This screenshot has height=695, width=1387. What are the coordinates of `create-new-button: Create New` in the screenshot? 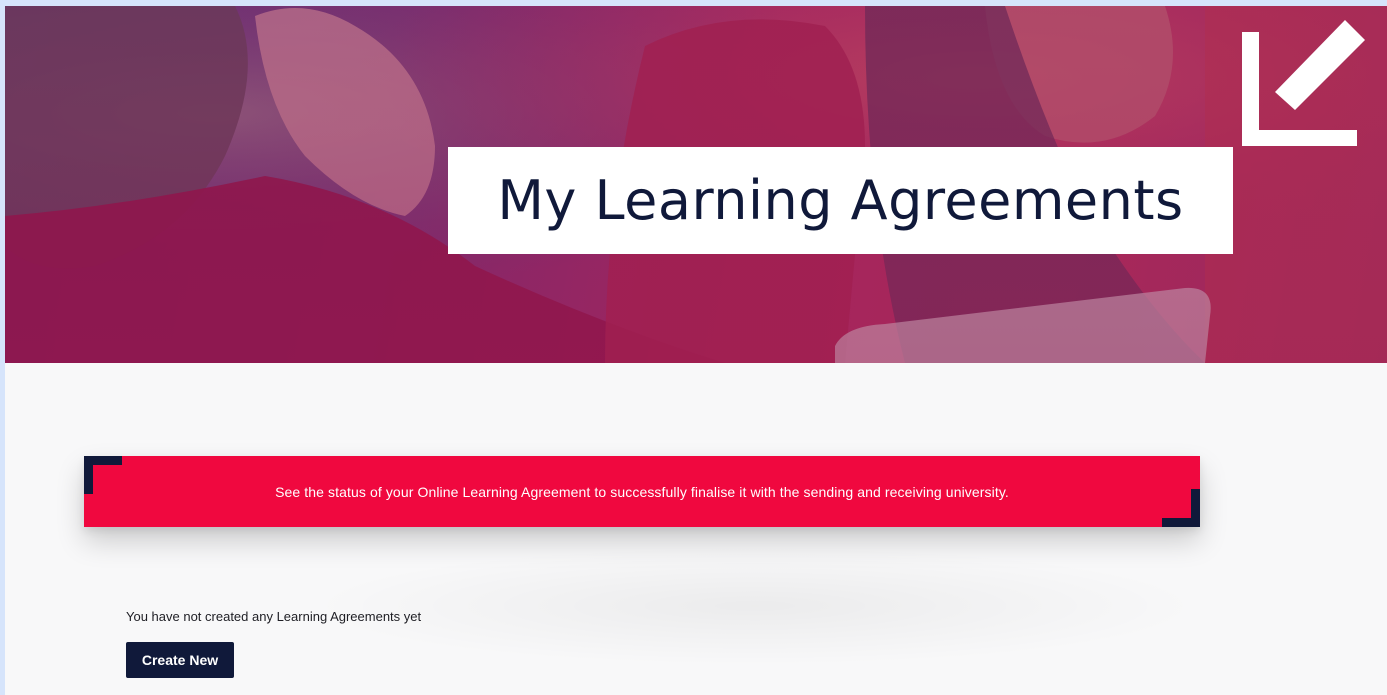 It's located at (180, 660).